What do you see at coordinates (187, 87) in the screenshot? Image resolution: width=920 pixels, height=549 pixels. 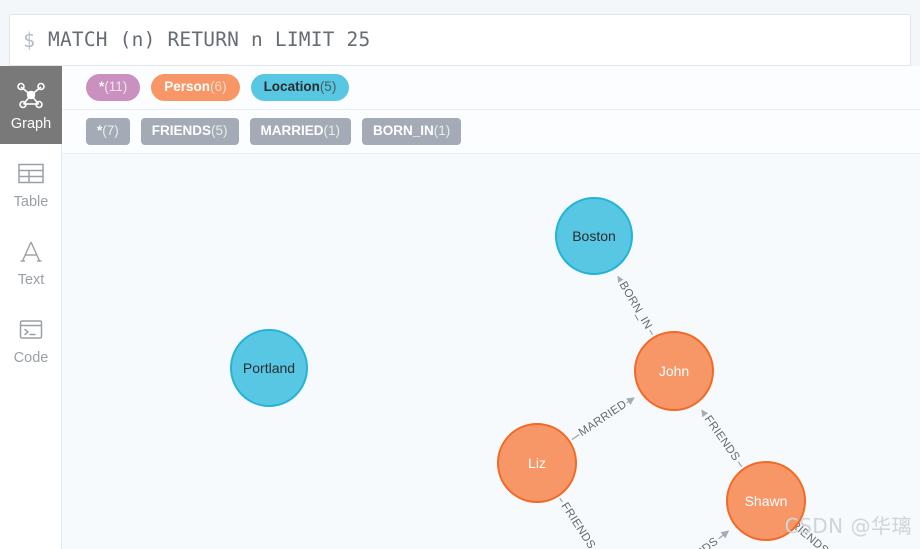 I see `legend-chip-name: Person` at bounding box center [187, 87].